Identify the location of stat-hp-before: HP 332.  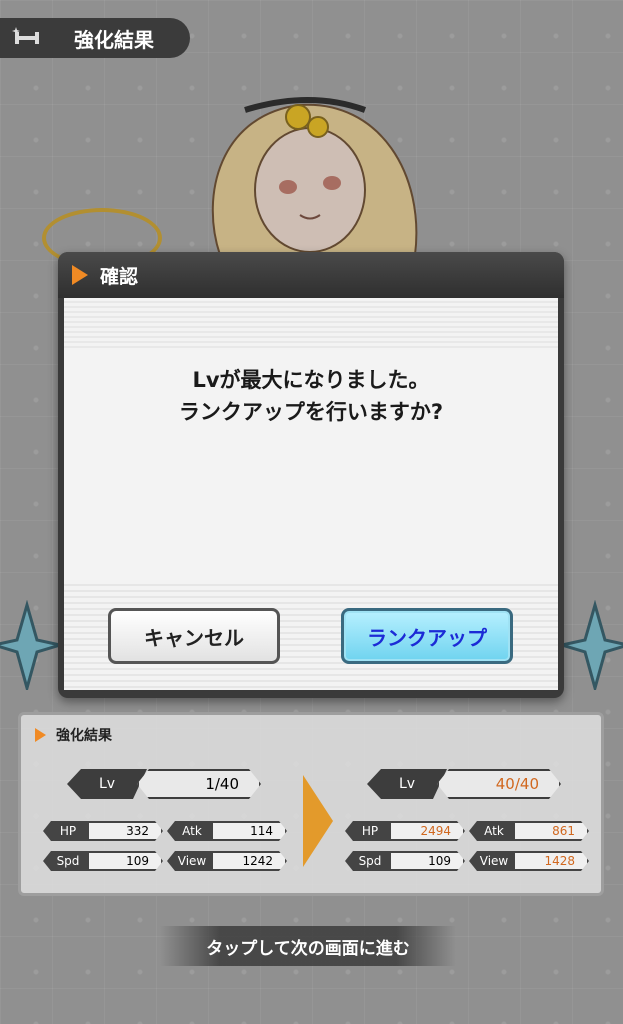
(103, 831).